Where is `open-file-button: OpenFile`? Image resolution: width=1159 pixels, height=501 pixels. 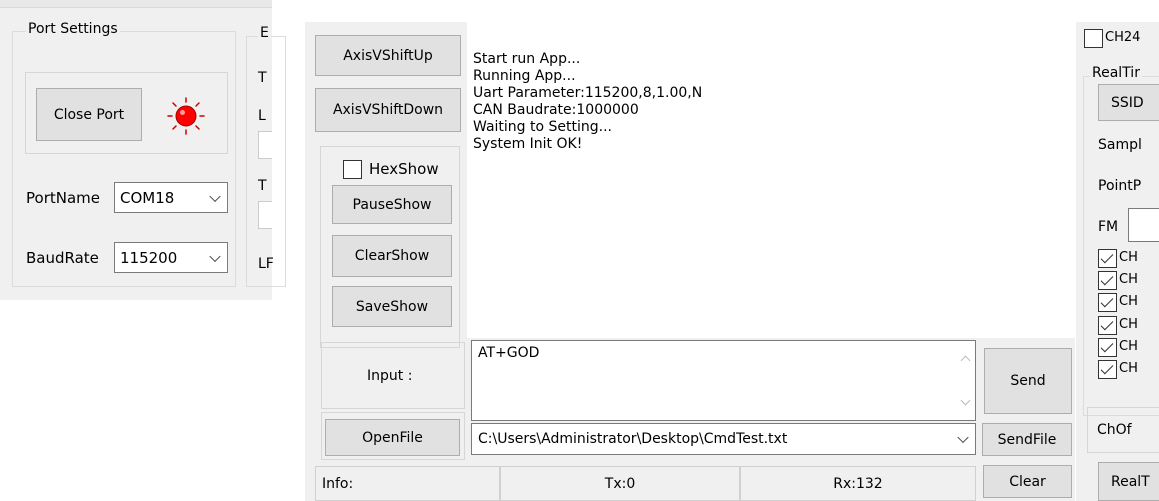 open-file-button: OpenFile is located at coordinates (392, 437).